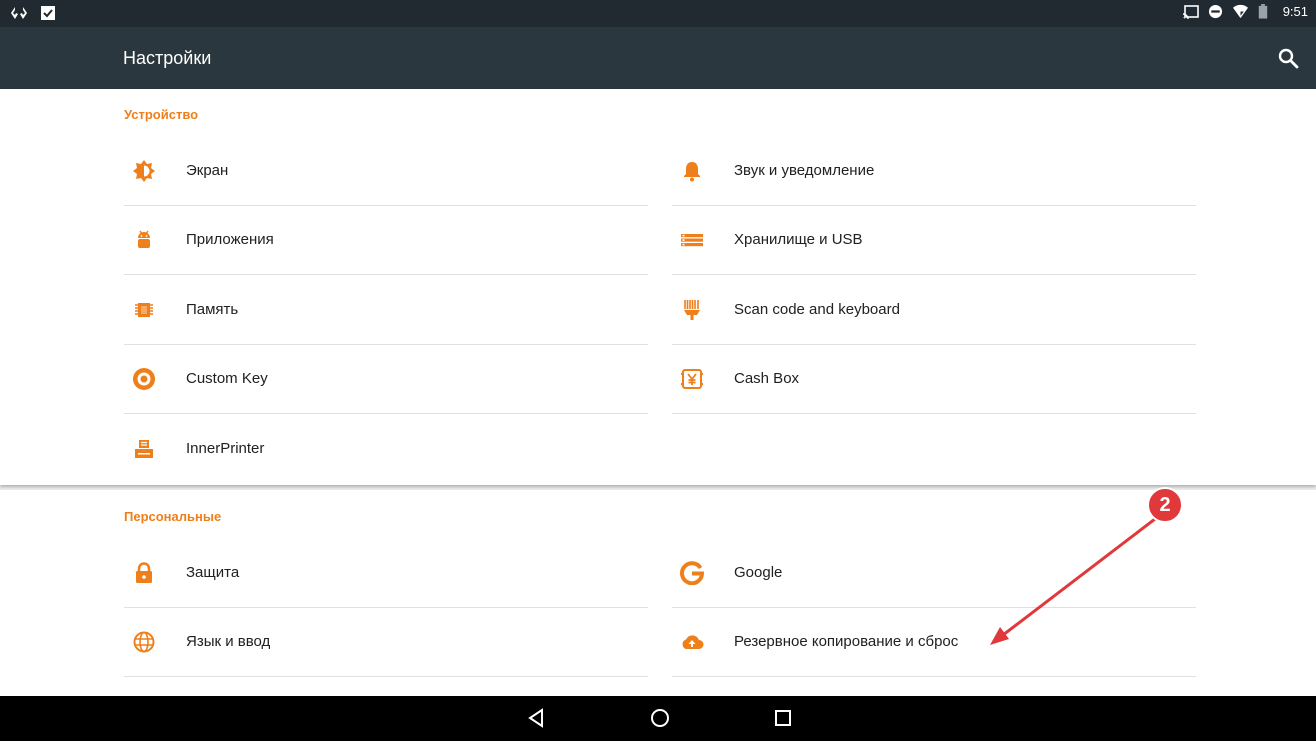  I want to click on settings-item-memory: Память, so click(386, 310).